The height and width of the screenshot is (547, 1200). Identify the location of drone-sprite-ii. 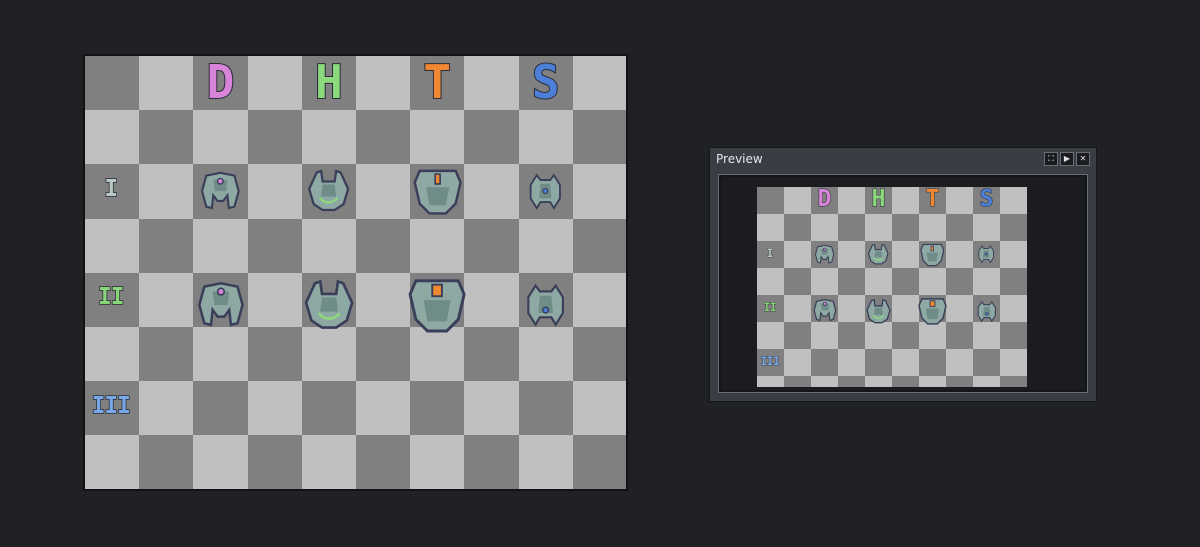
(221, 306).